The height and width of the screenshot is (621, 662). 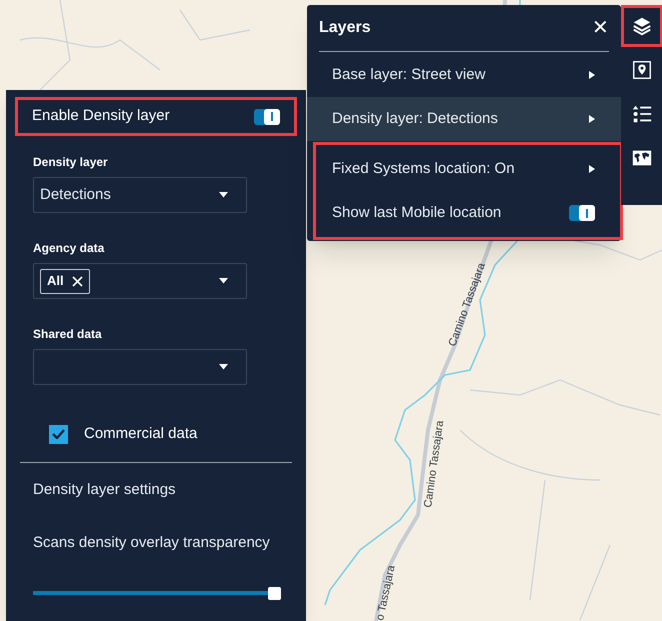 What do you see at coordinates (140, 281) in the screenshot?
I see `select-field: All` at bounding box center [140, 281].